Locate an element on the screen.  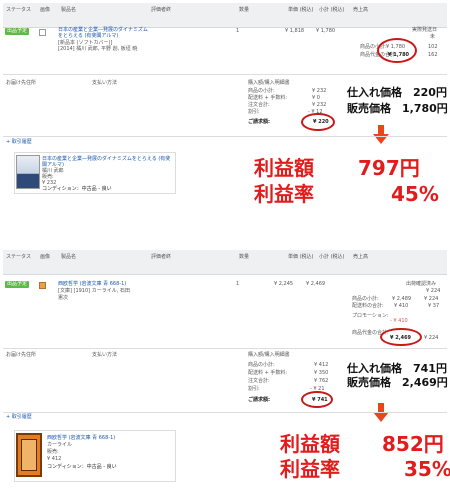
sale-label: 販売価格 1,780円 is located at coordinates (397, 108).